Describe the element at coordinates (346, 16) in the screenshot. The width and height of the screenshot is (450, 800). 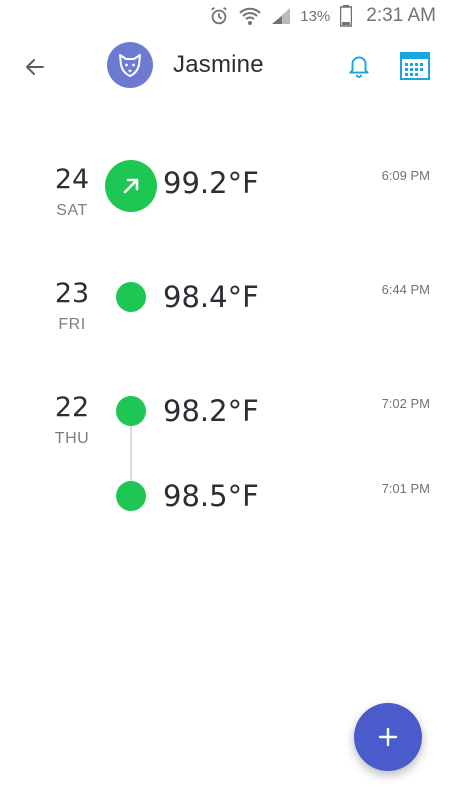
I see `battery-icon` at that location.